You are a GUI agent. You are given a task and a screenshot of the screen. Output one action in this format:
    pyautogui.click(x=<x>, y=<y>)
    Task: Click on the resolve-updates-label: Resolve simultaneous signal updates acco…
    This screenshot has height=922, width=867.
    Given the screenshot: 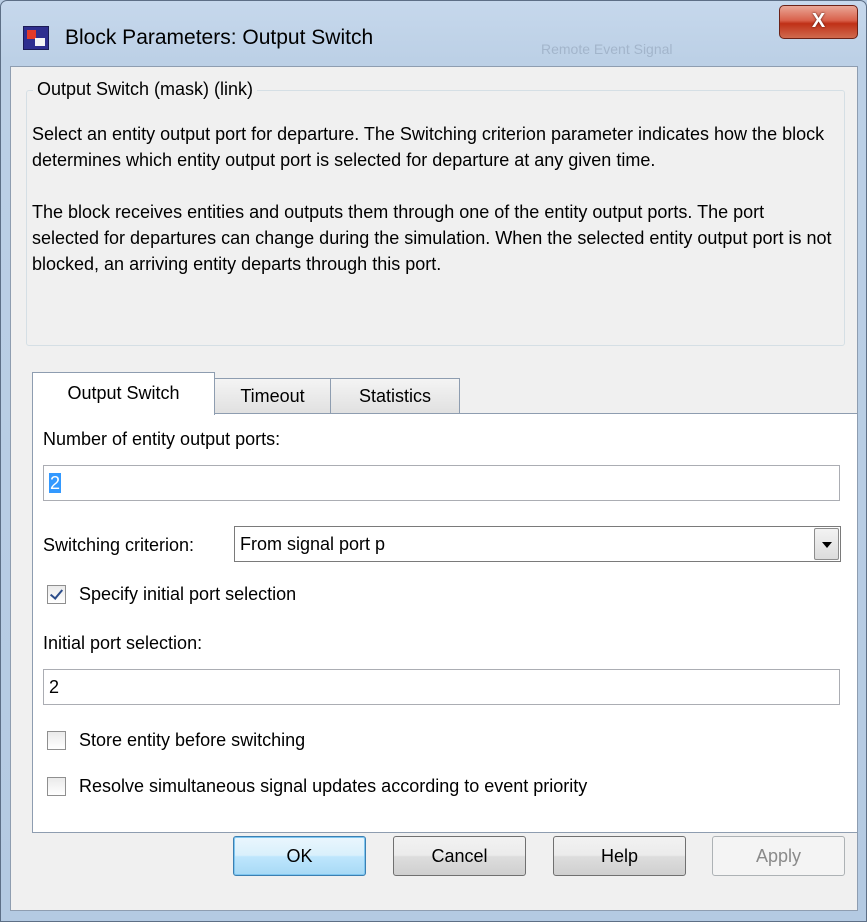 What is the action you would take?
    pyautogui.click(x=333, y=786)
    